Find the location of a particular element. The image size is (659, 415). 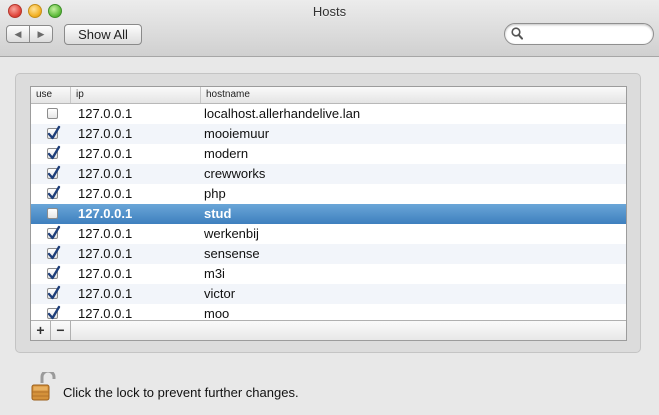

table-row: 127.0.0.1 modern is located at coordinates (328, 154).